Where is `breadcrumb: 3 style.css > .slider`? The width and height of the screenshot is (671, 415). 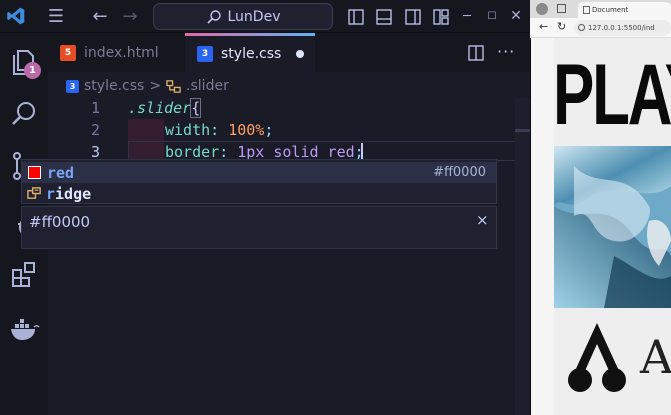 breadcrumb: 3 style.css > .slider is located at coordinates (147, 86).